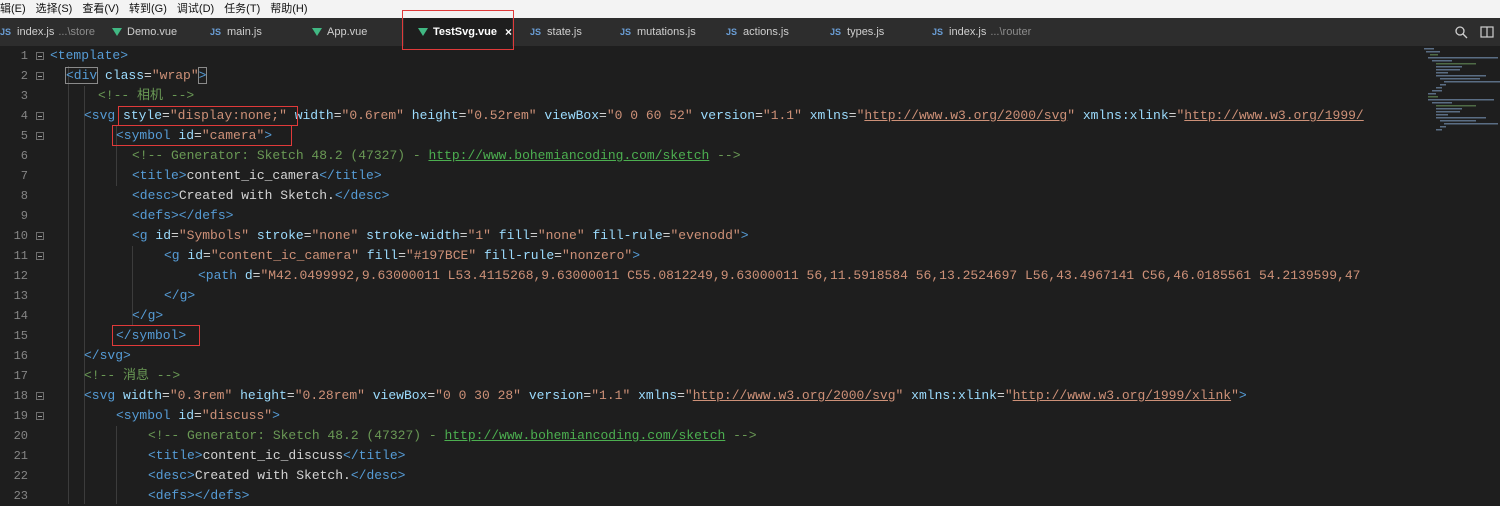 This screenshot has height=506, width=1500. Describe the element at coordinates (214, 235) in the screenshot. I see `code-string: "Symbols"` at that location.